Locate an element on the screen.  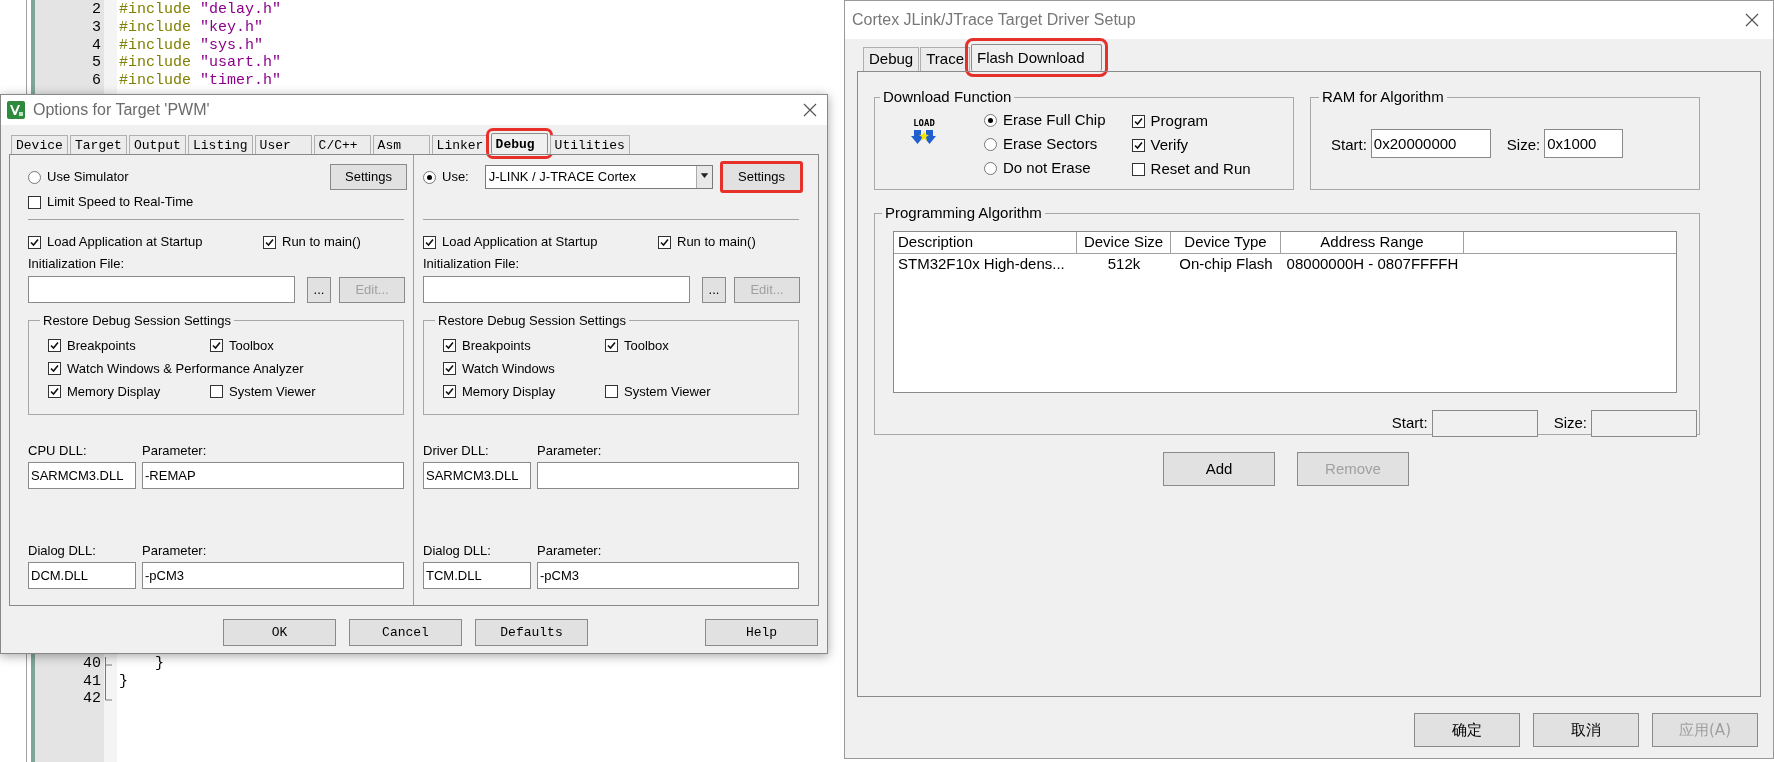
checkbox-label: Run to main() is located at coordinates (716, 242).